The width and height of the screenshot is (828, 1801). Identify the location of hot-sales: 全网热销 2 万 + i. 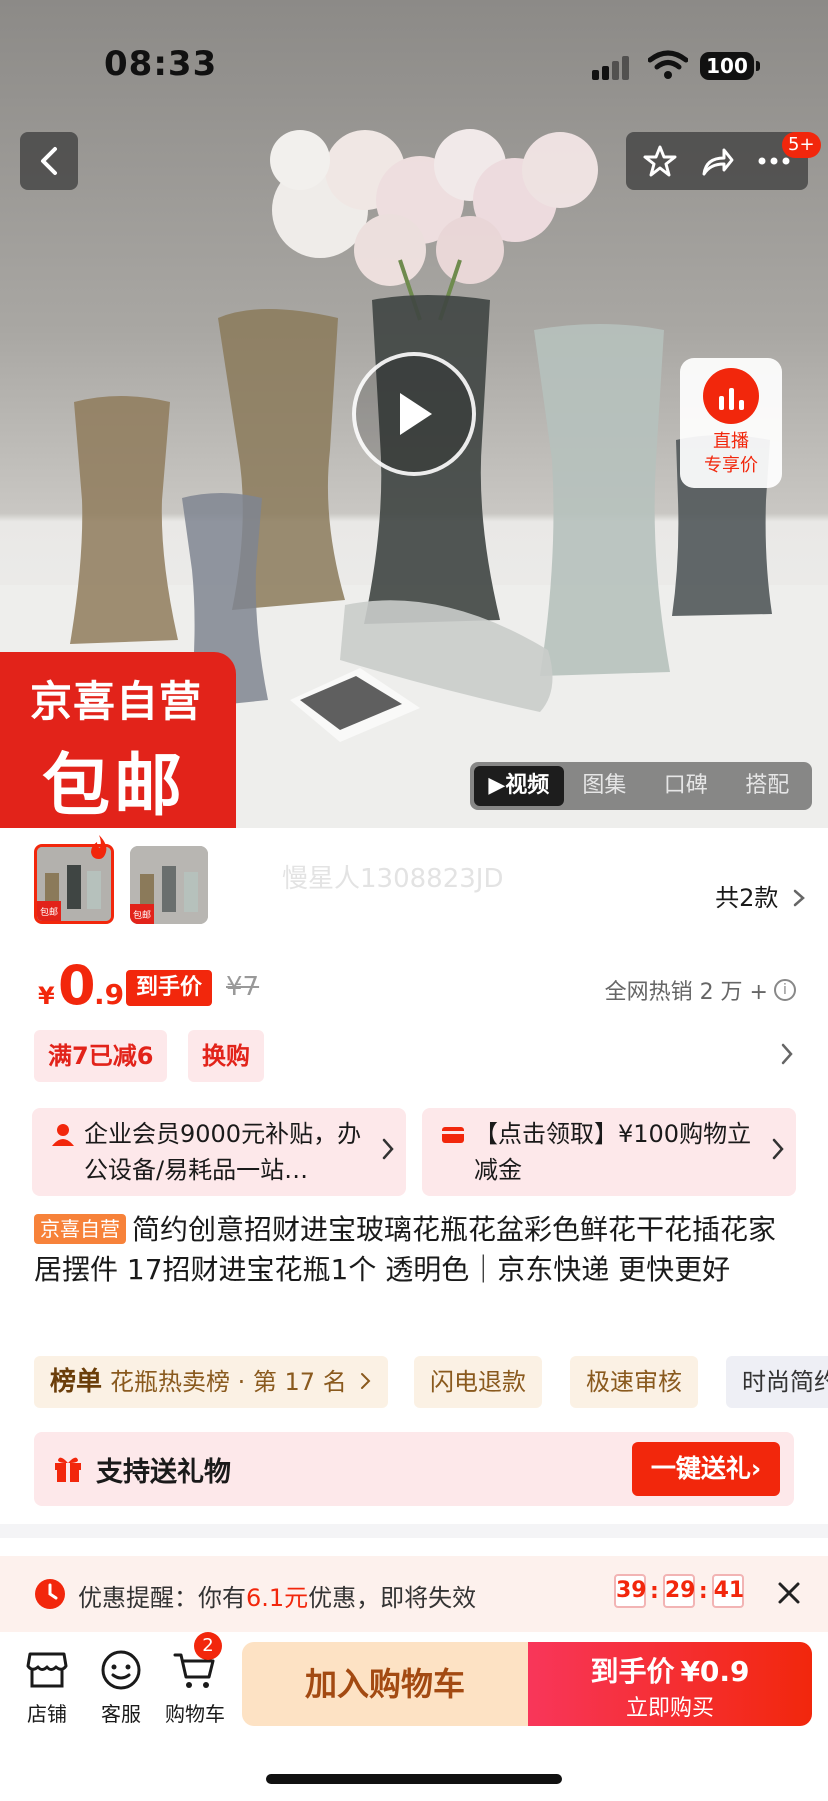
(700, 990).